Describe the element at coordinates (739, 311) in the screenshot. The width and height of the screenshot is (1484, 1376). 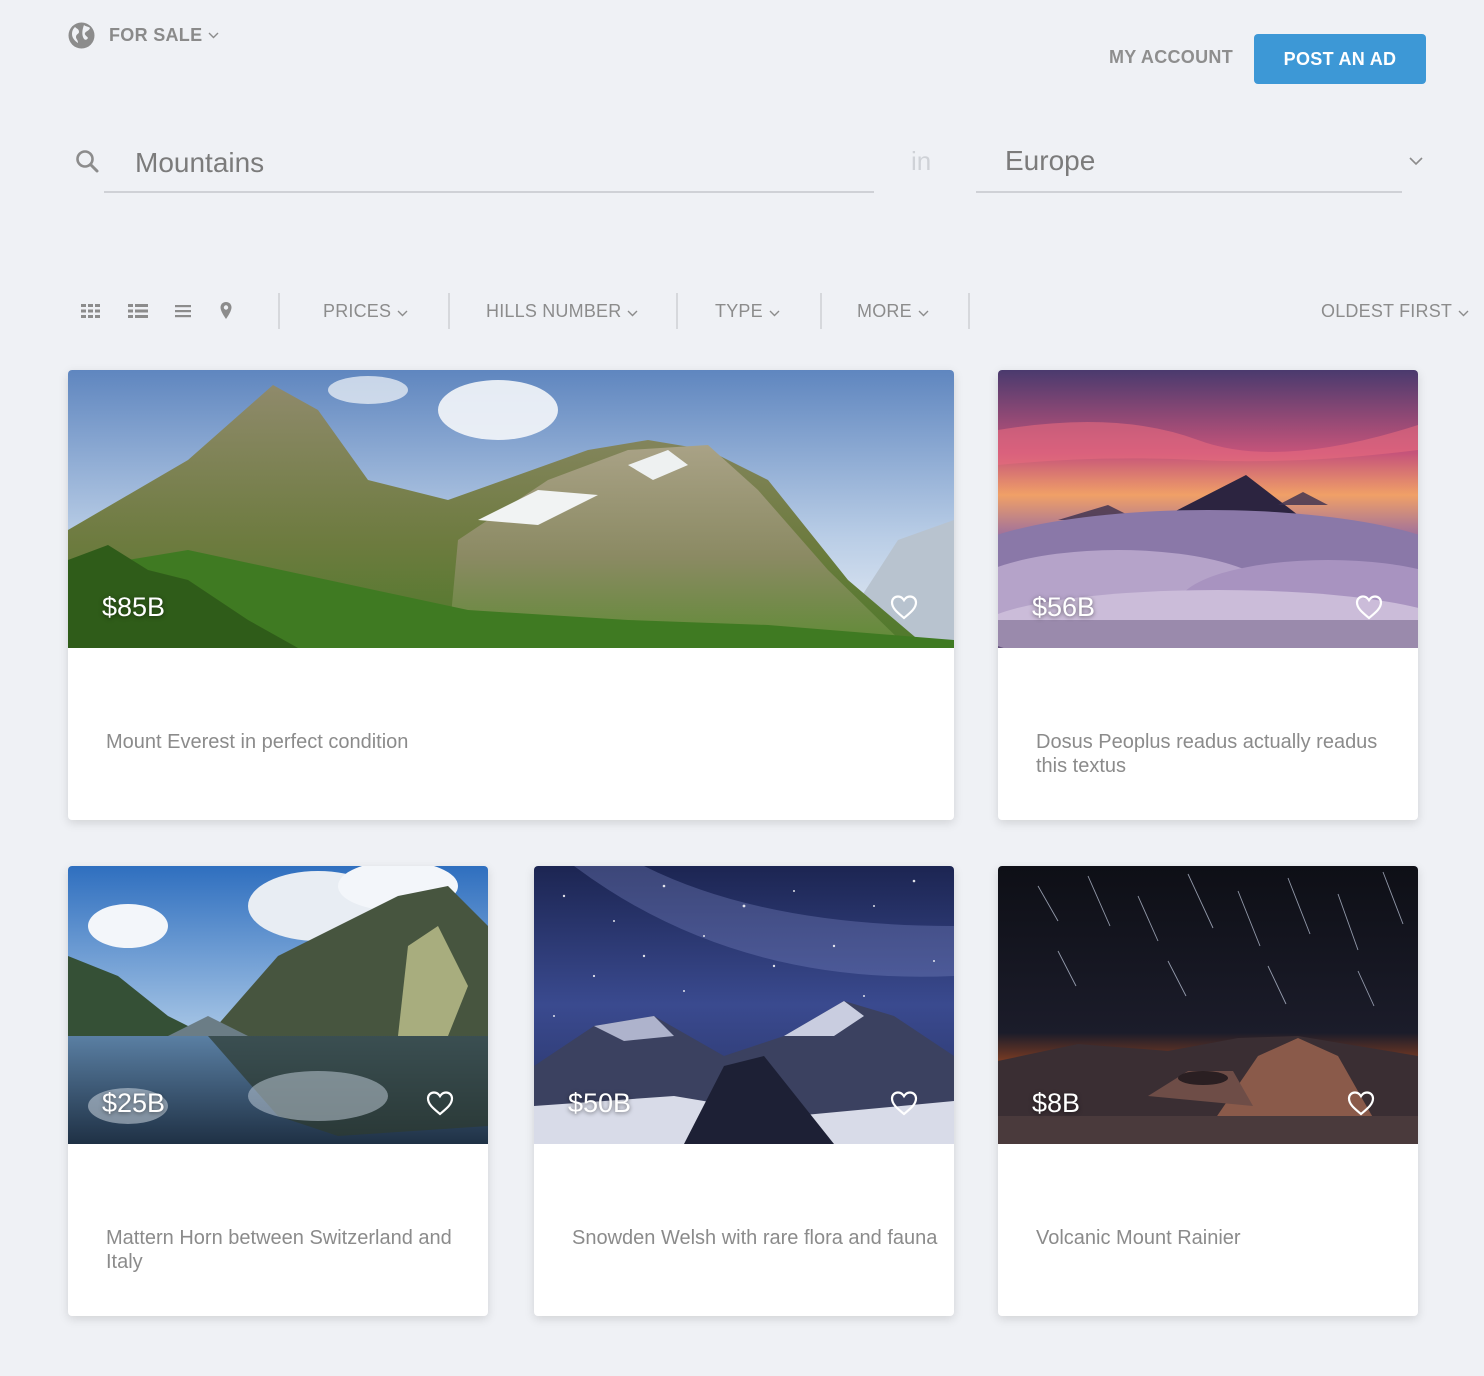
I see `type-filter-label: TYPE` at that location.